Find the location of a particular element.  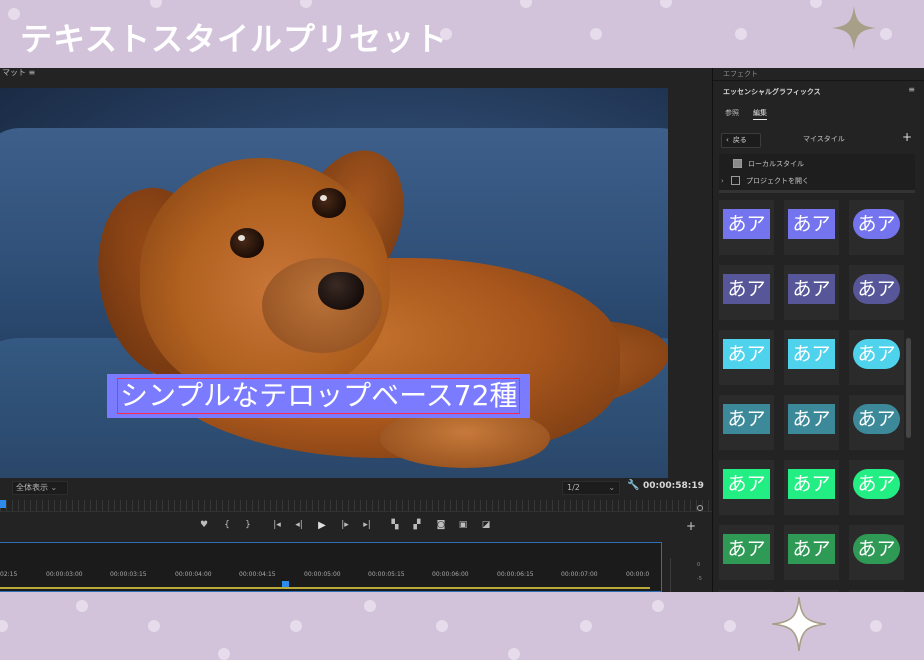

caption-overlay: シンプルなテロップベース72種 is located at coordinates (319, 396).